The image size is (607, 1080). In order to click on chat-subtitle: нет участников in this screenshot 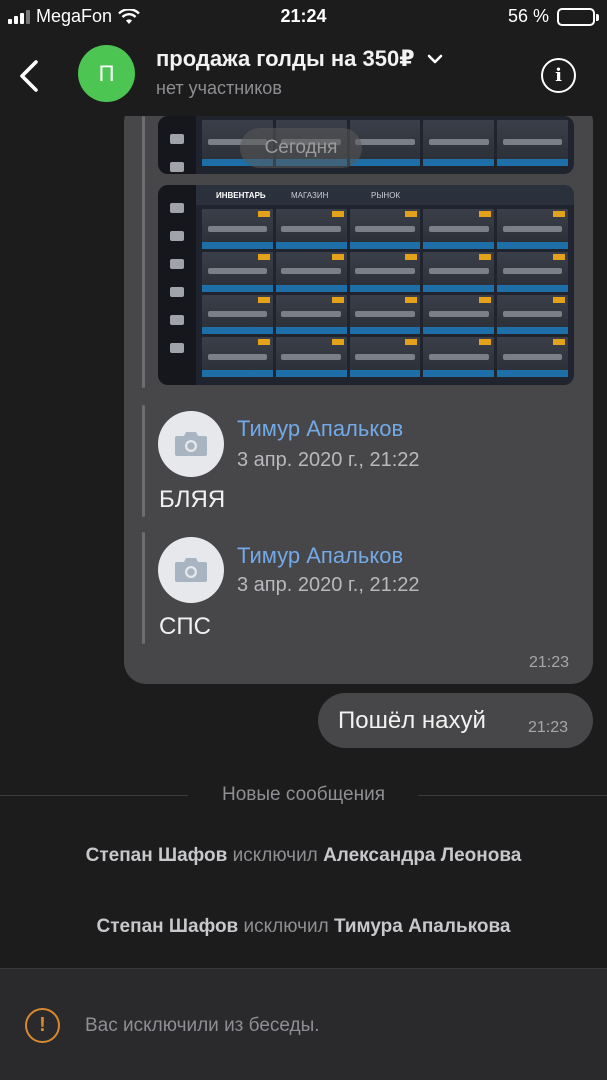, I will do `click(219, 88)`.